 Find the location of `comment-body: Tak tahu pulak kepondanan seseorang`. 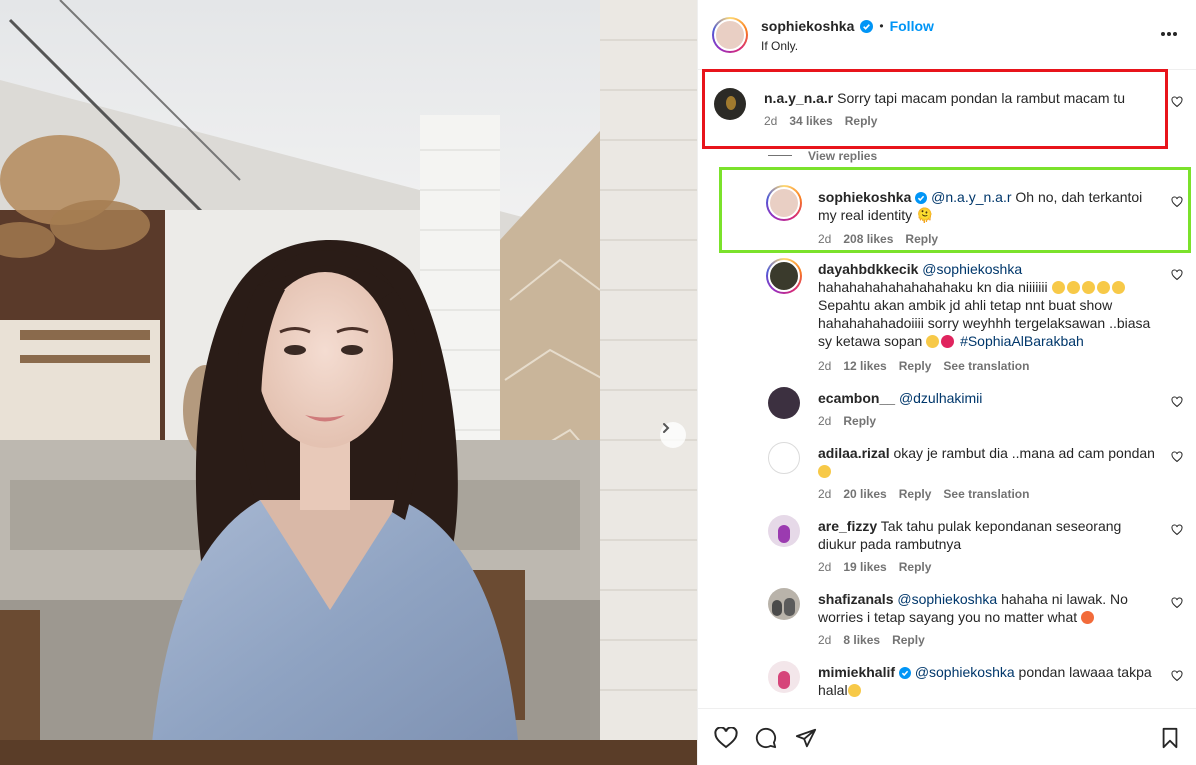

comment-body: Tak tahu pulak kepondanan seseorang is located at coordinates (1001, 526).